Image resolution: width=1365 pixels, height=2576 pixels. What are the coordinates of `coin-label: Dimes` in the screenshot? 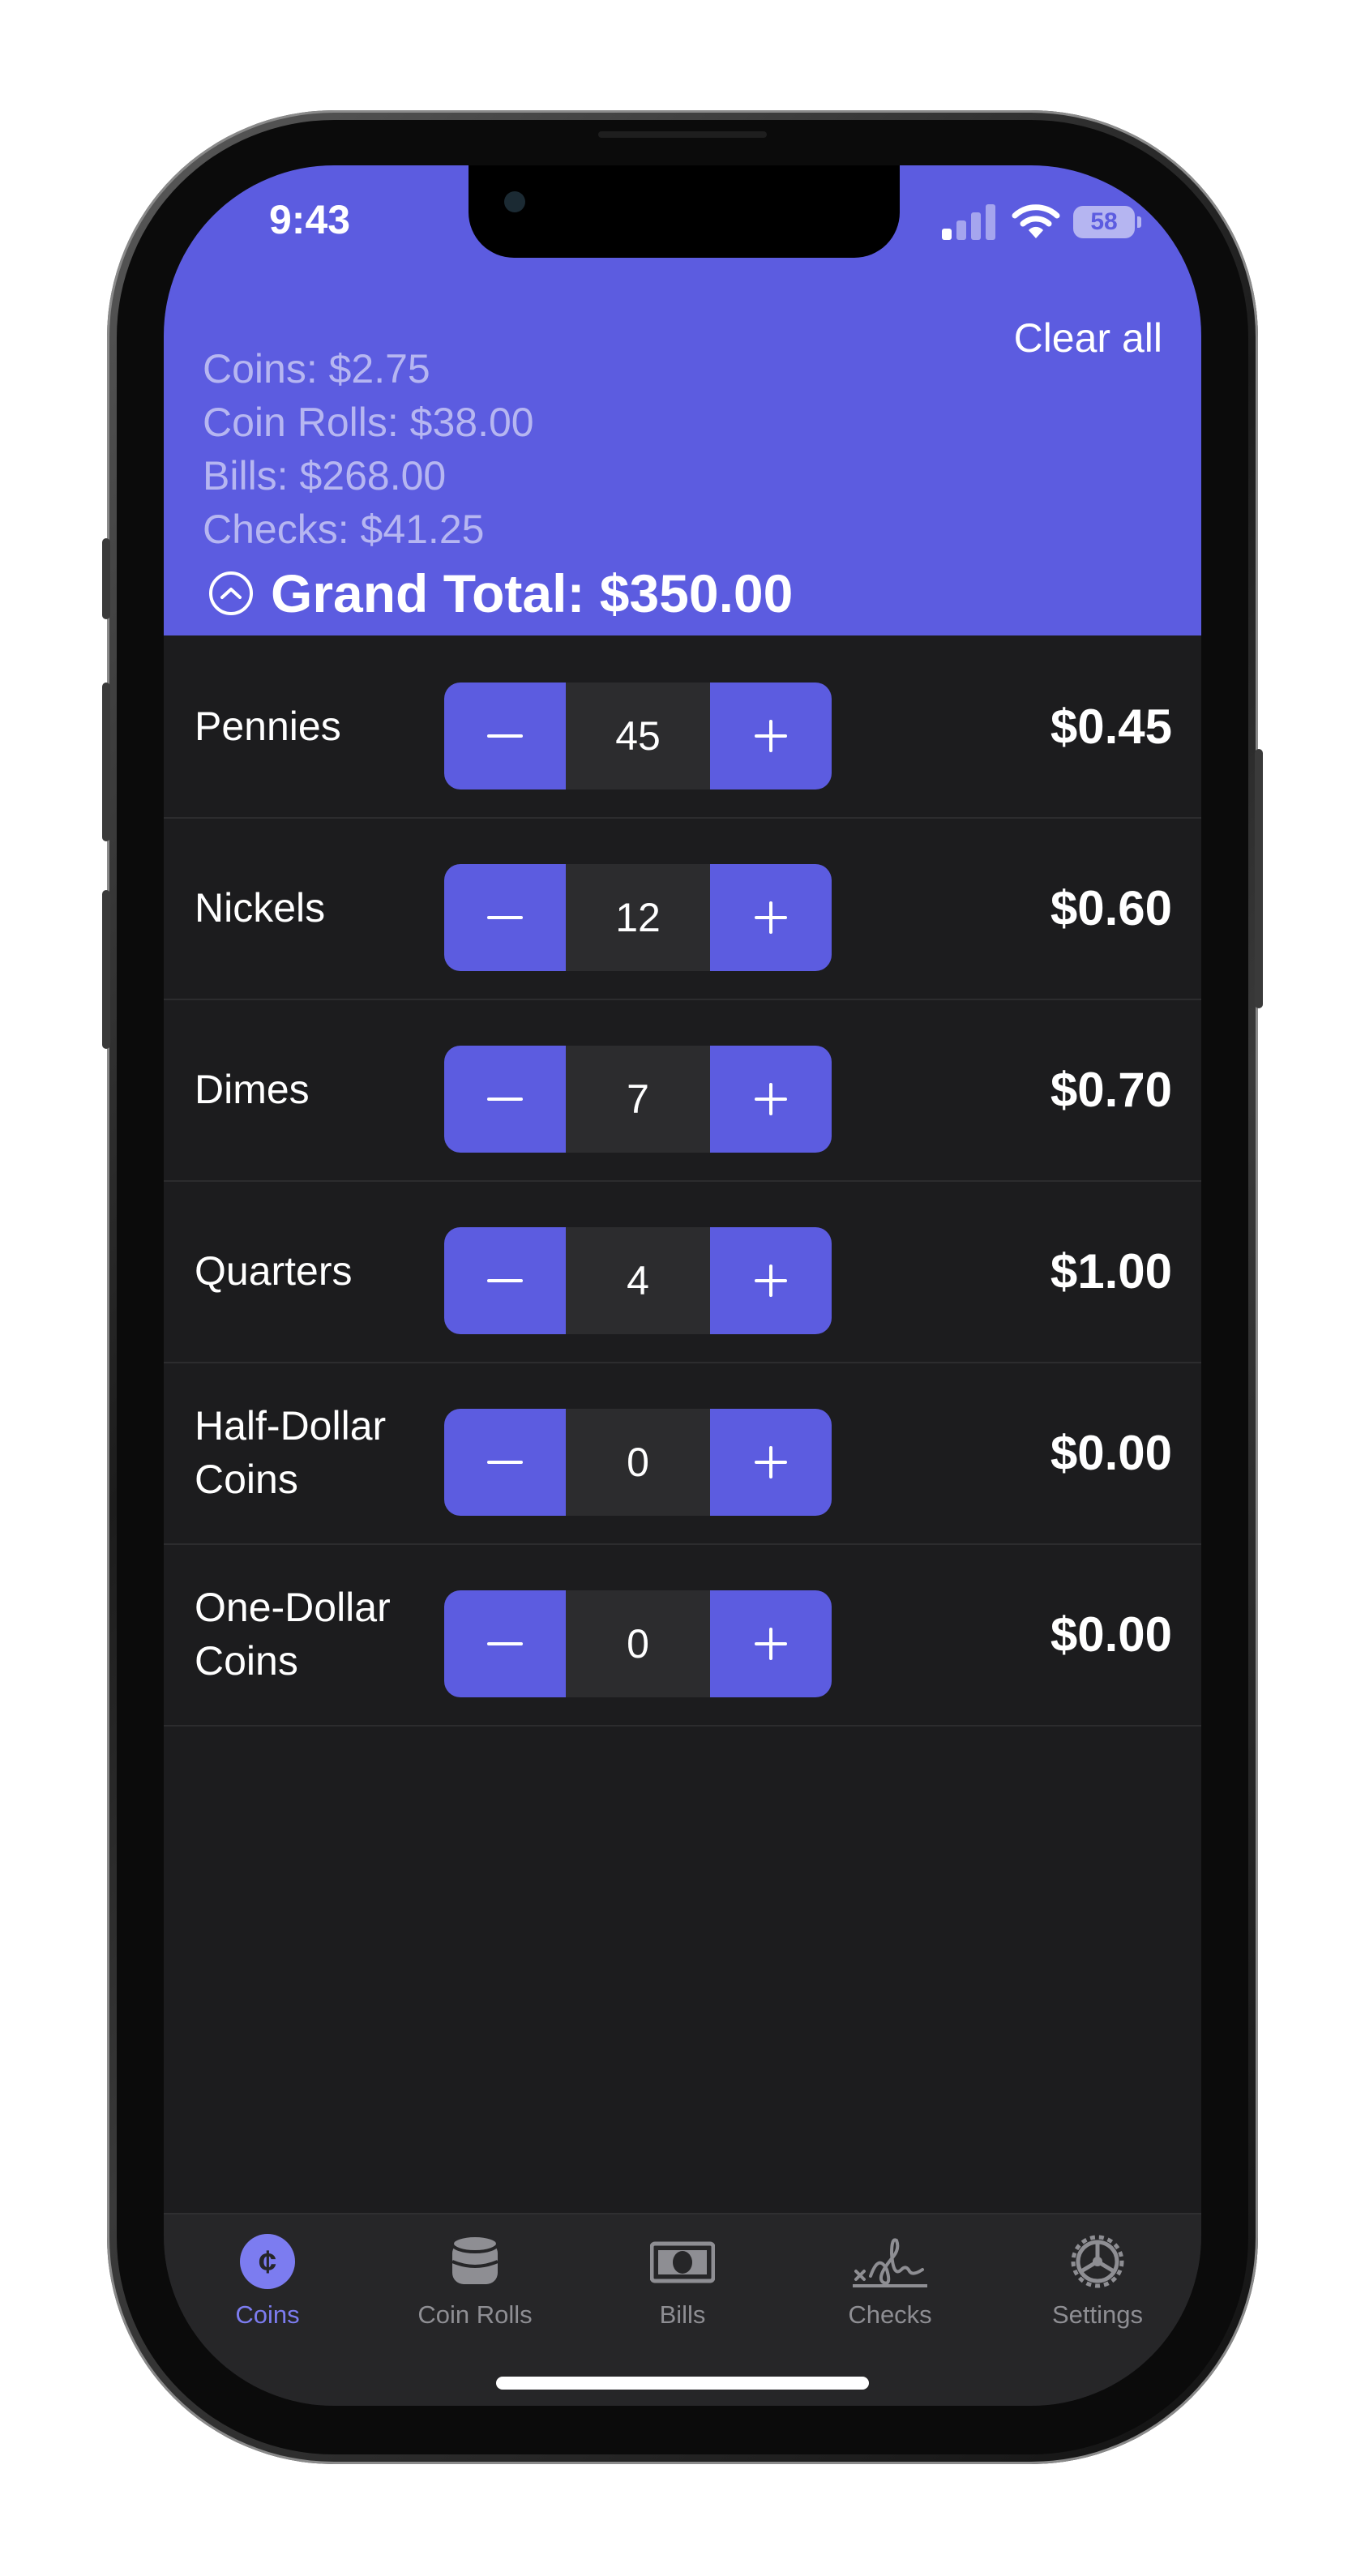 It's located at (253, 1089).